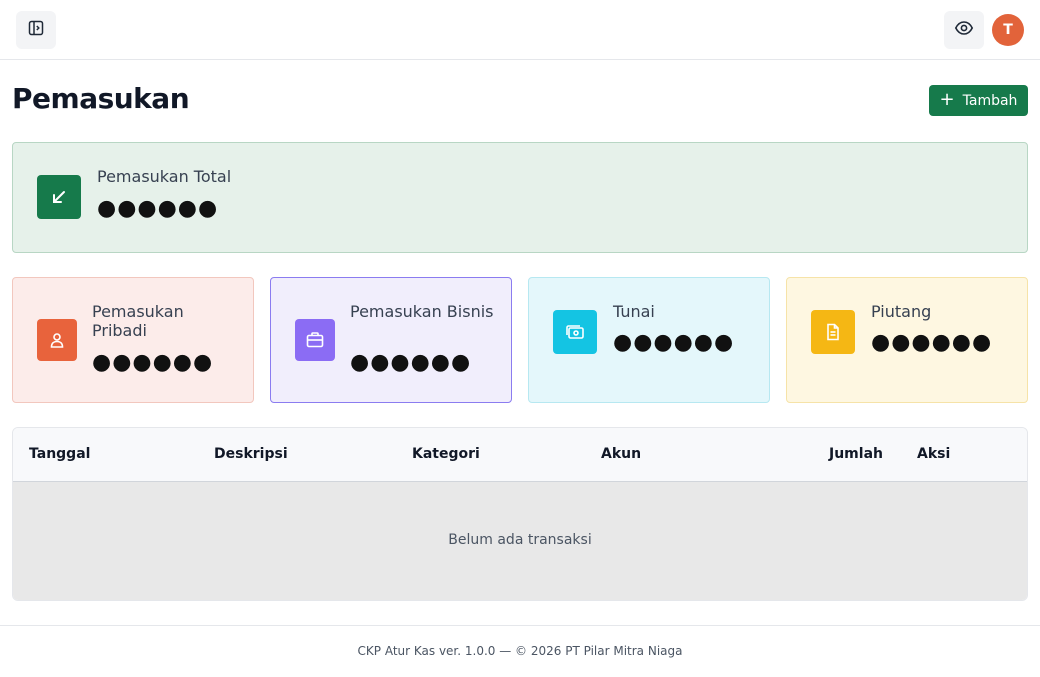 Image resolution: width=1040 pixels, height=677 pixels. What do you see at coordinates (59, 454) in the screenshot?
I see `column-header-date: Tanggal` at bounding box center [59, 454].